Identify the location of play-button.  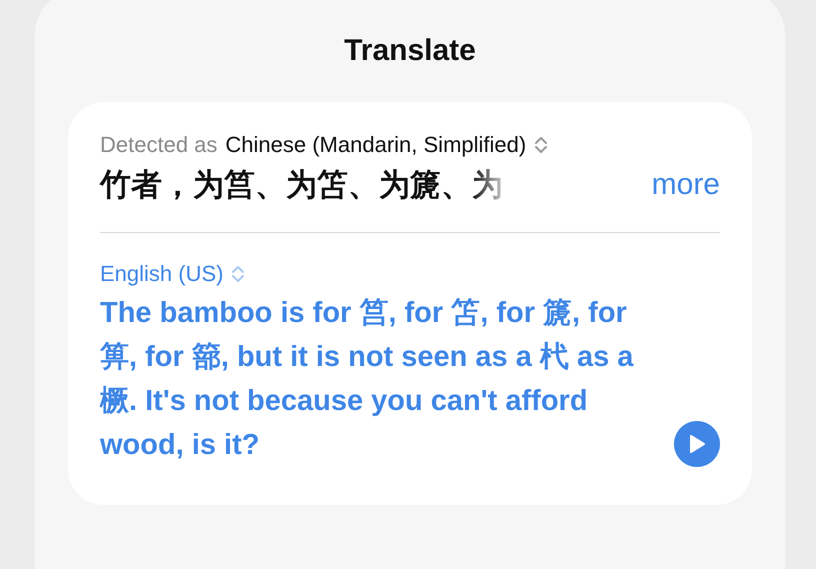
(697, 444).